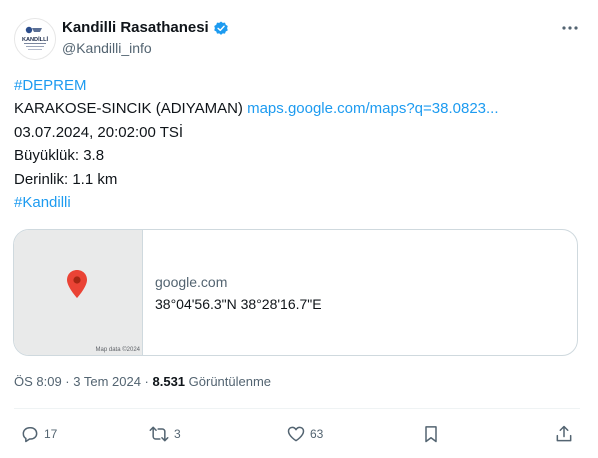  I want to click on author-name-row: Kandilli Rasathanesi, so click(145, 27).